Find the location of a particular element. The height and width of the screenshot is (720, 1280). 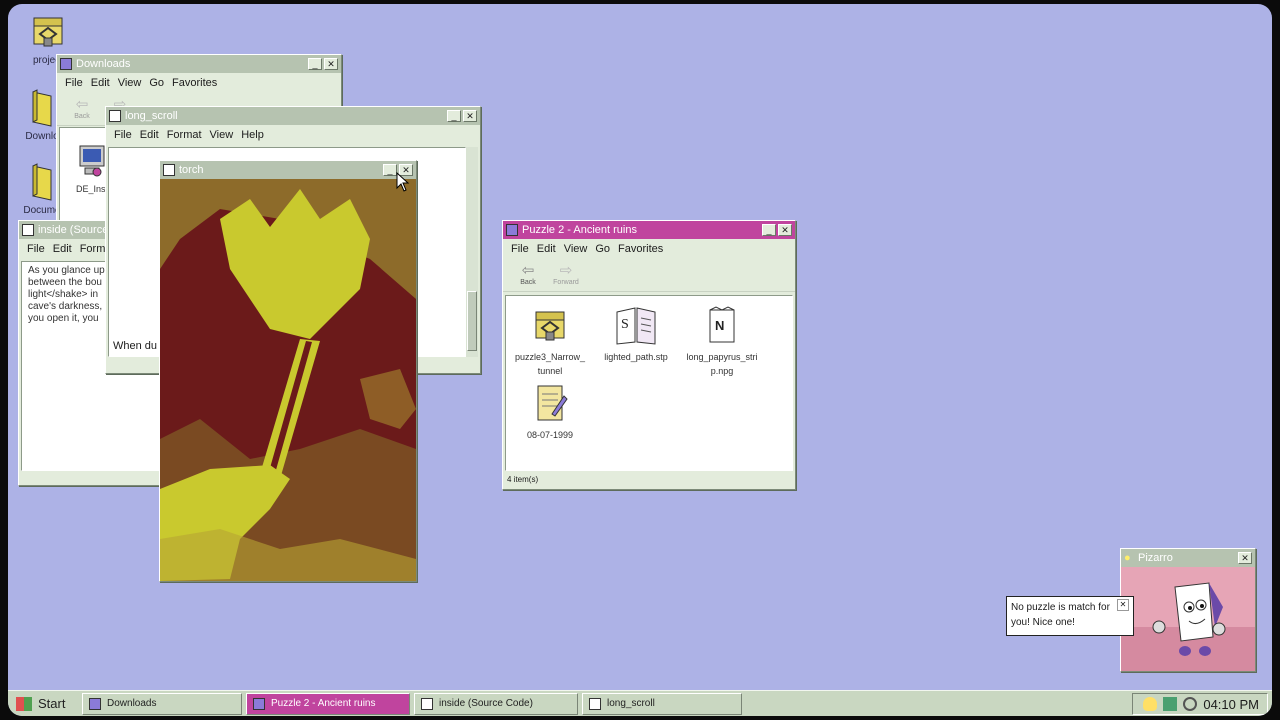

status-bar: 4 item(s) is located at coordinates (523, 479).